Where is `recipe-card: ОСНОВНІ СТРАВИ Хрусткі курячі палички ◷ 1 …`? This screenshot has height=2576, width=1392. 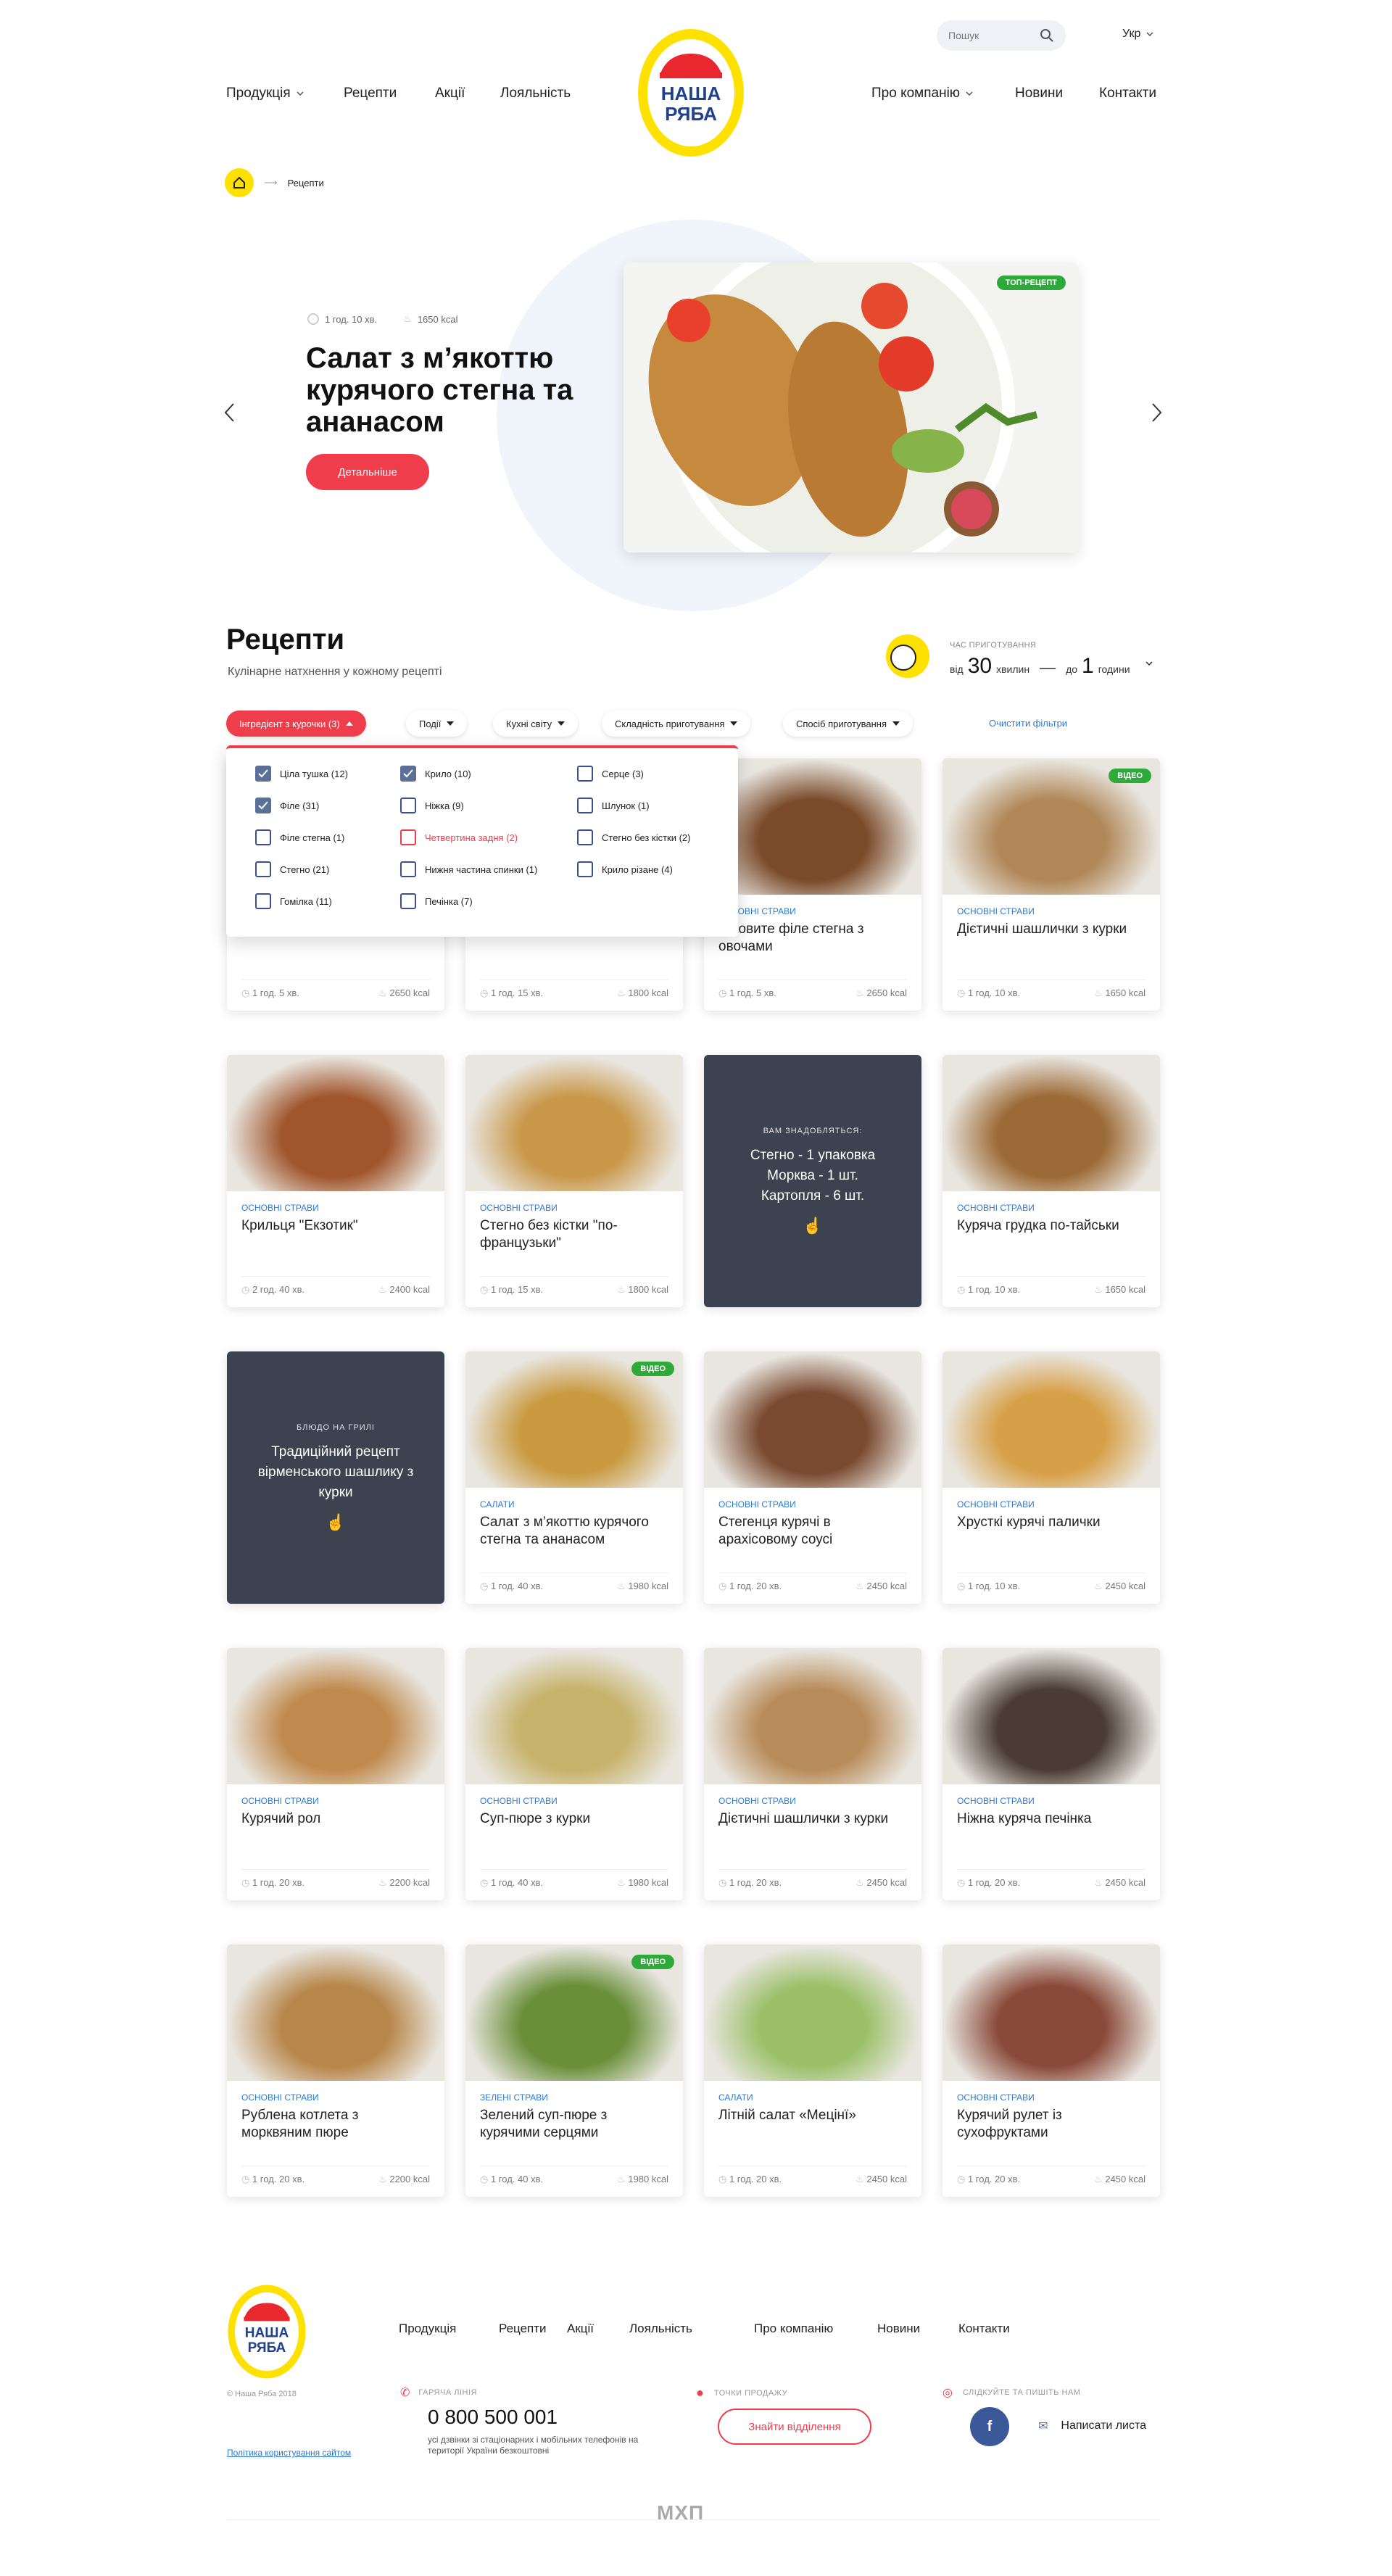
recipe-card: ОСНОВНІ СТРАВИ Хрусткі курячі палички ◷ 1 … is located at coordinates (1051, 1478).